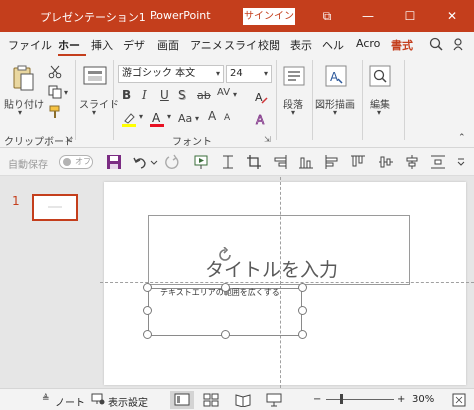 The height and width of the screenshot is (410, 474). Describe the element at coordinates (168, 45) in the screenshot. I see `tab-transitions: 画面` at that location.